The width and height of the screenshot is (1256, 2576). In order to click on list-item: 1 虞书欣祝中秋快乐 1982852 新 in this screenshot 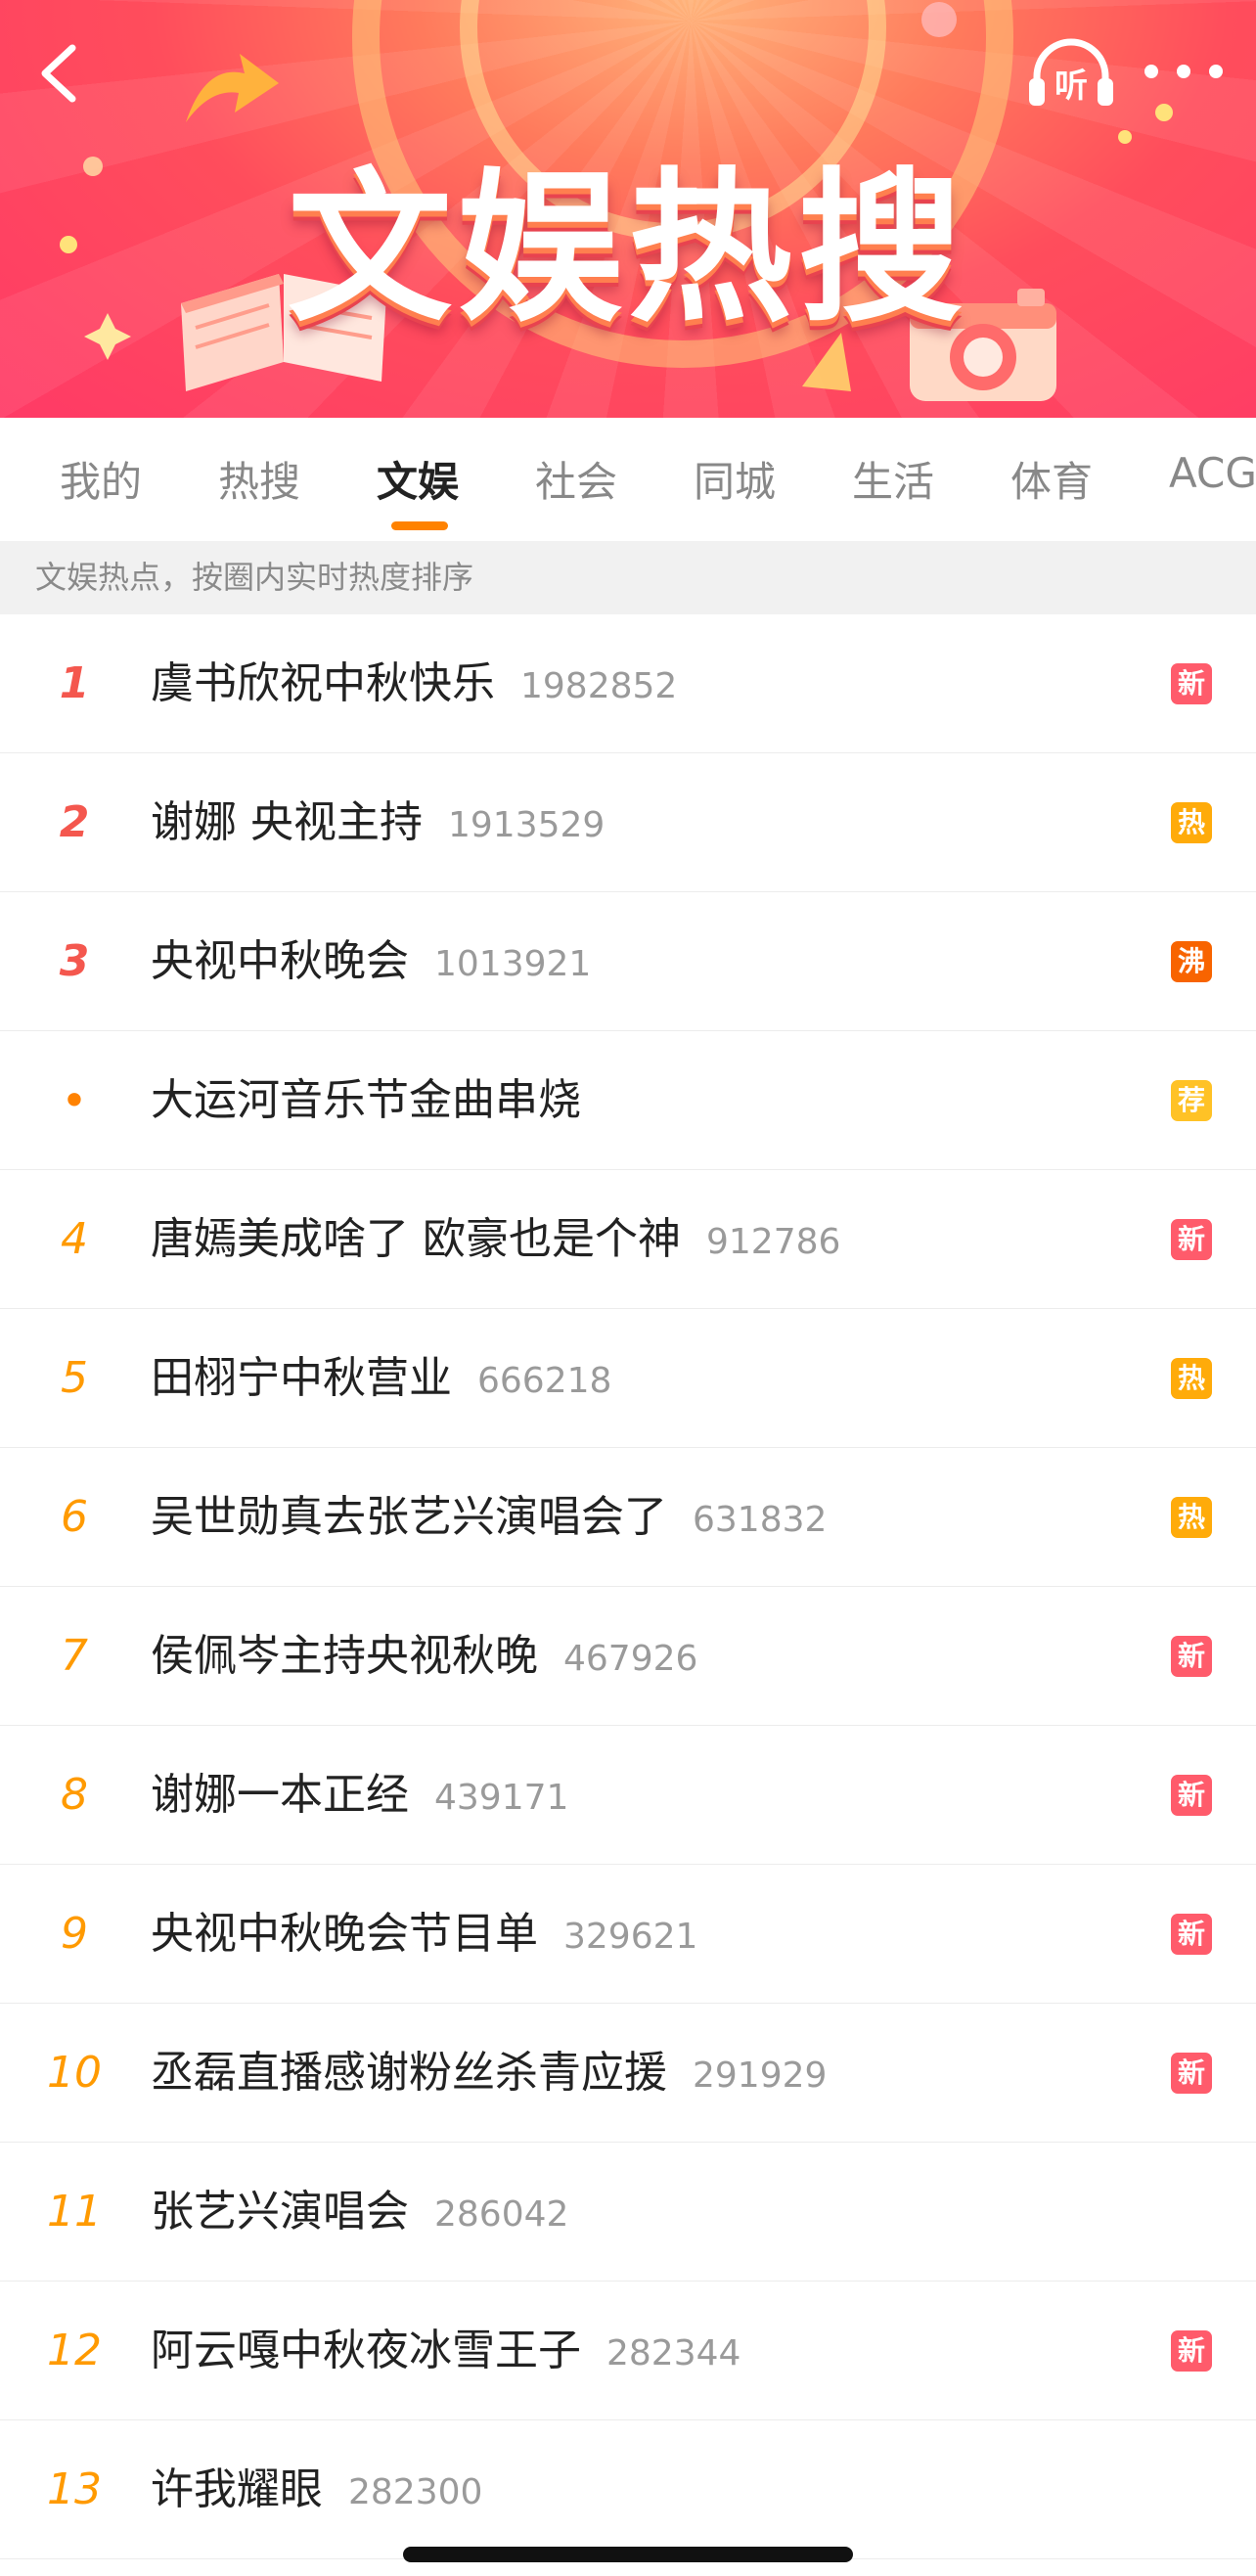, I will do `click(628, 683)`.